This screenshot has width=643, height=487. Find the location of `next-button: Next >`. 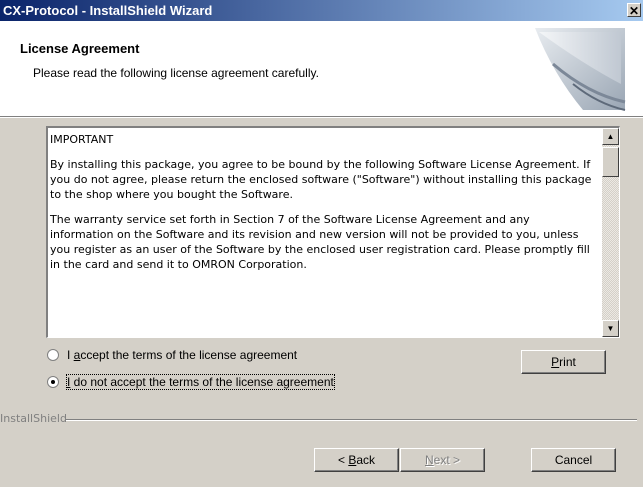

next-button: Next > is located at coordinates (442, 460).